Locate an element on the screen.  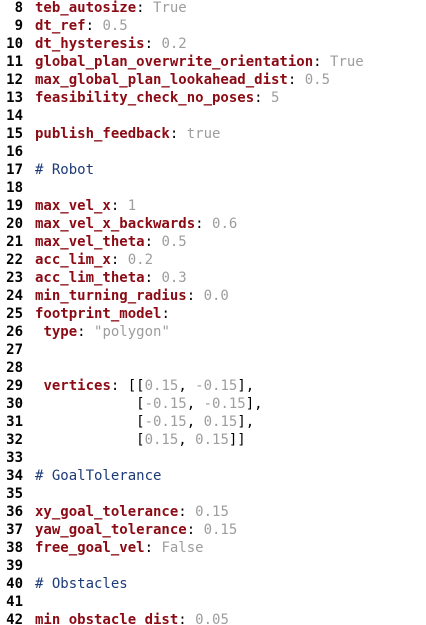
code-line: 15 publish_feedback: true is located at coordinates (110, 134).